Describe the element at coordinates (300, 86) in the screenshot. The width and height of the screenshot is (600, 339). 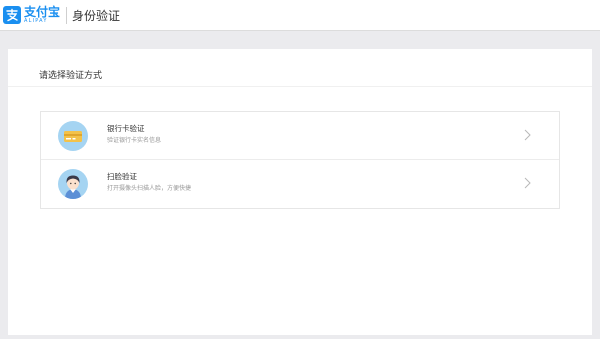
I see `card-divider` at that location.